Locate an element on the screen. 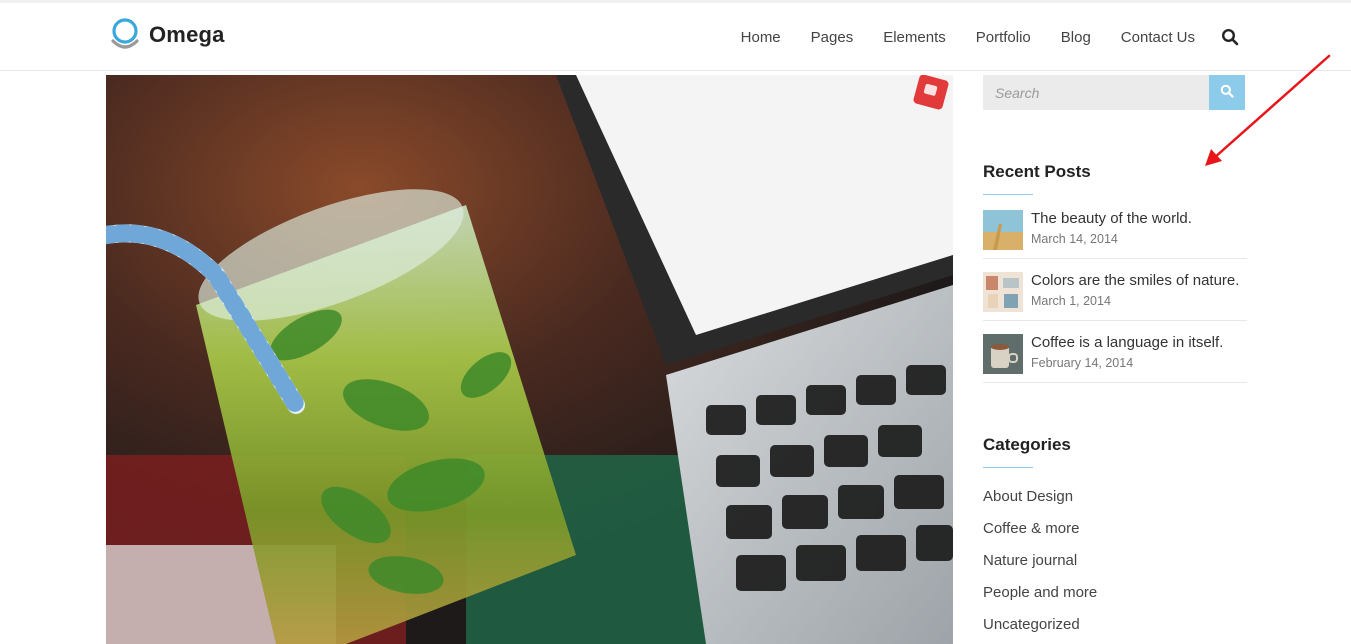 Image resolution: width=1351 pixels, height=644 pixels. post-title: Coffee is a language in itself. is located at coordinates (1127, 343).